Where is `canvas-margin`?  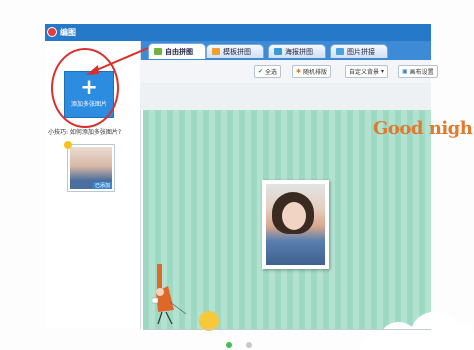 canvas-margin is located at coordinates (285, 96).